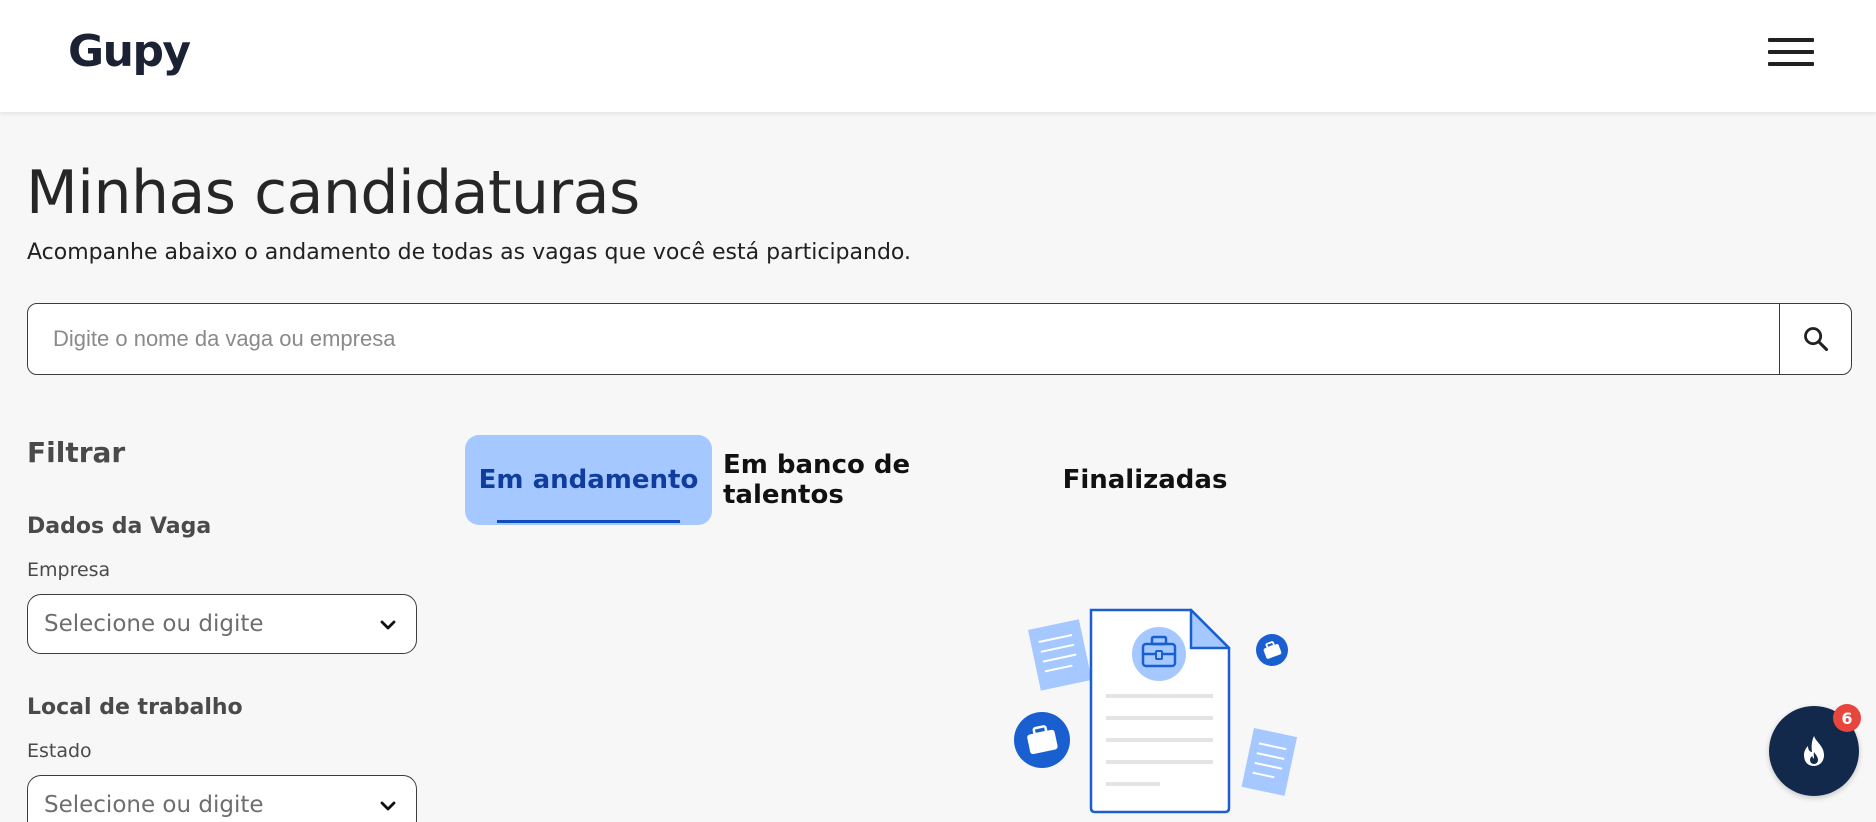  I want to click on search-input, so click(904, 339).